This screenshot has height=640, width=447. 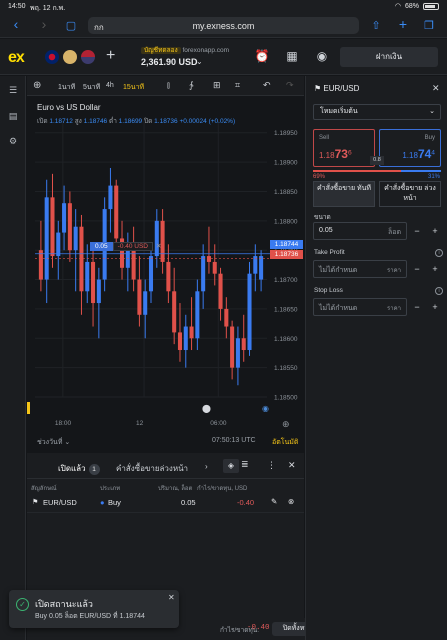 What do you see at coordinates (360, 231) in the screenshot?
I see `volume-input: 0.05 ล็อต` at bounding box center [360, 231].